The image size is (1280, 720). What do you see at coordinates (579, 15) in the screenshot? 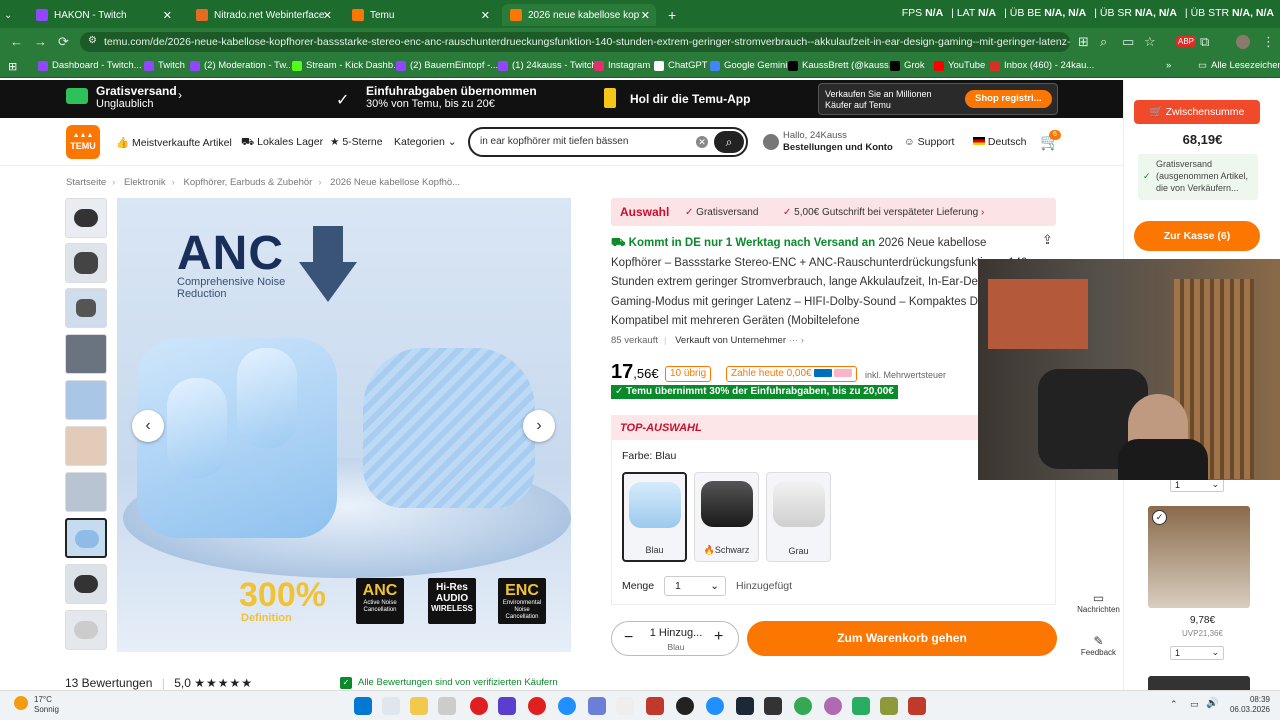
I see `tab-product-active: 2026 neue kabellose kopfhörer ✕` at bounding box center [579, 15].